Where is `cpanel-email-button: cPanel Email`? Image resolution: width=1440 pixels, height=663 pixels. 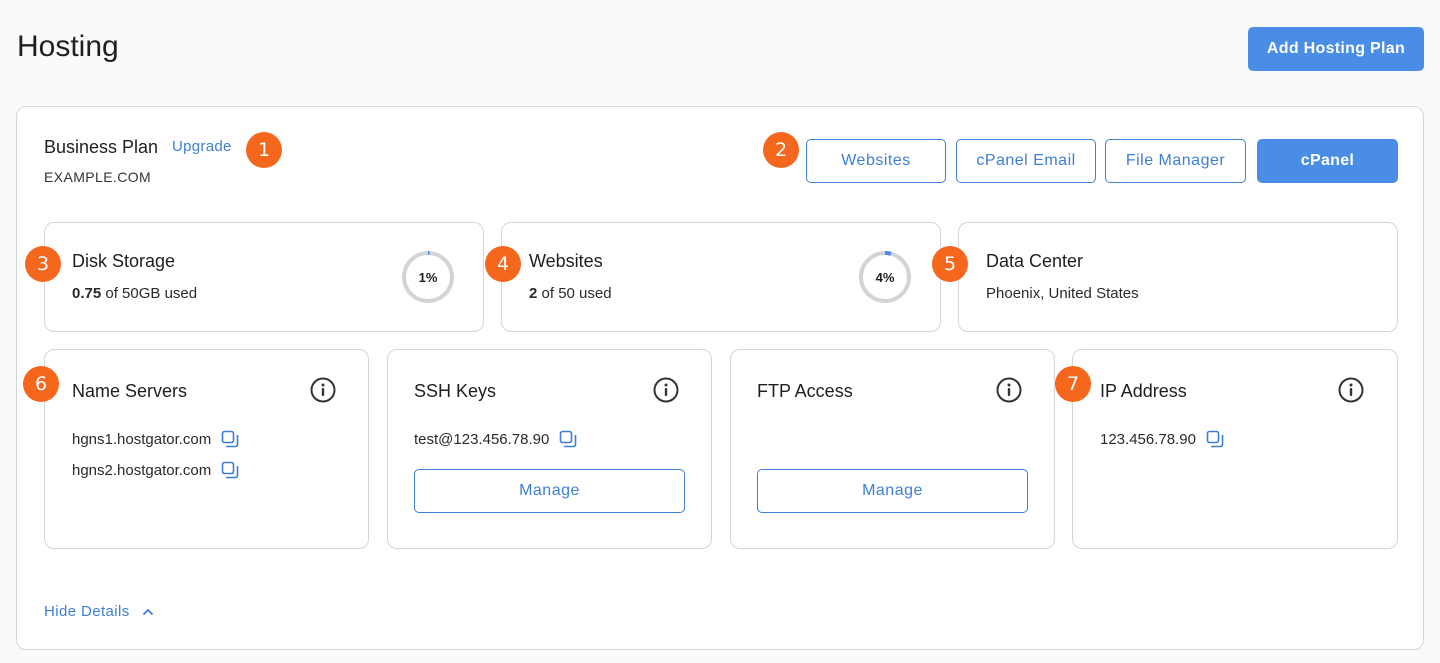 cpanel-email-button: cPanel Email is located at coordinates (1026, 161).